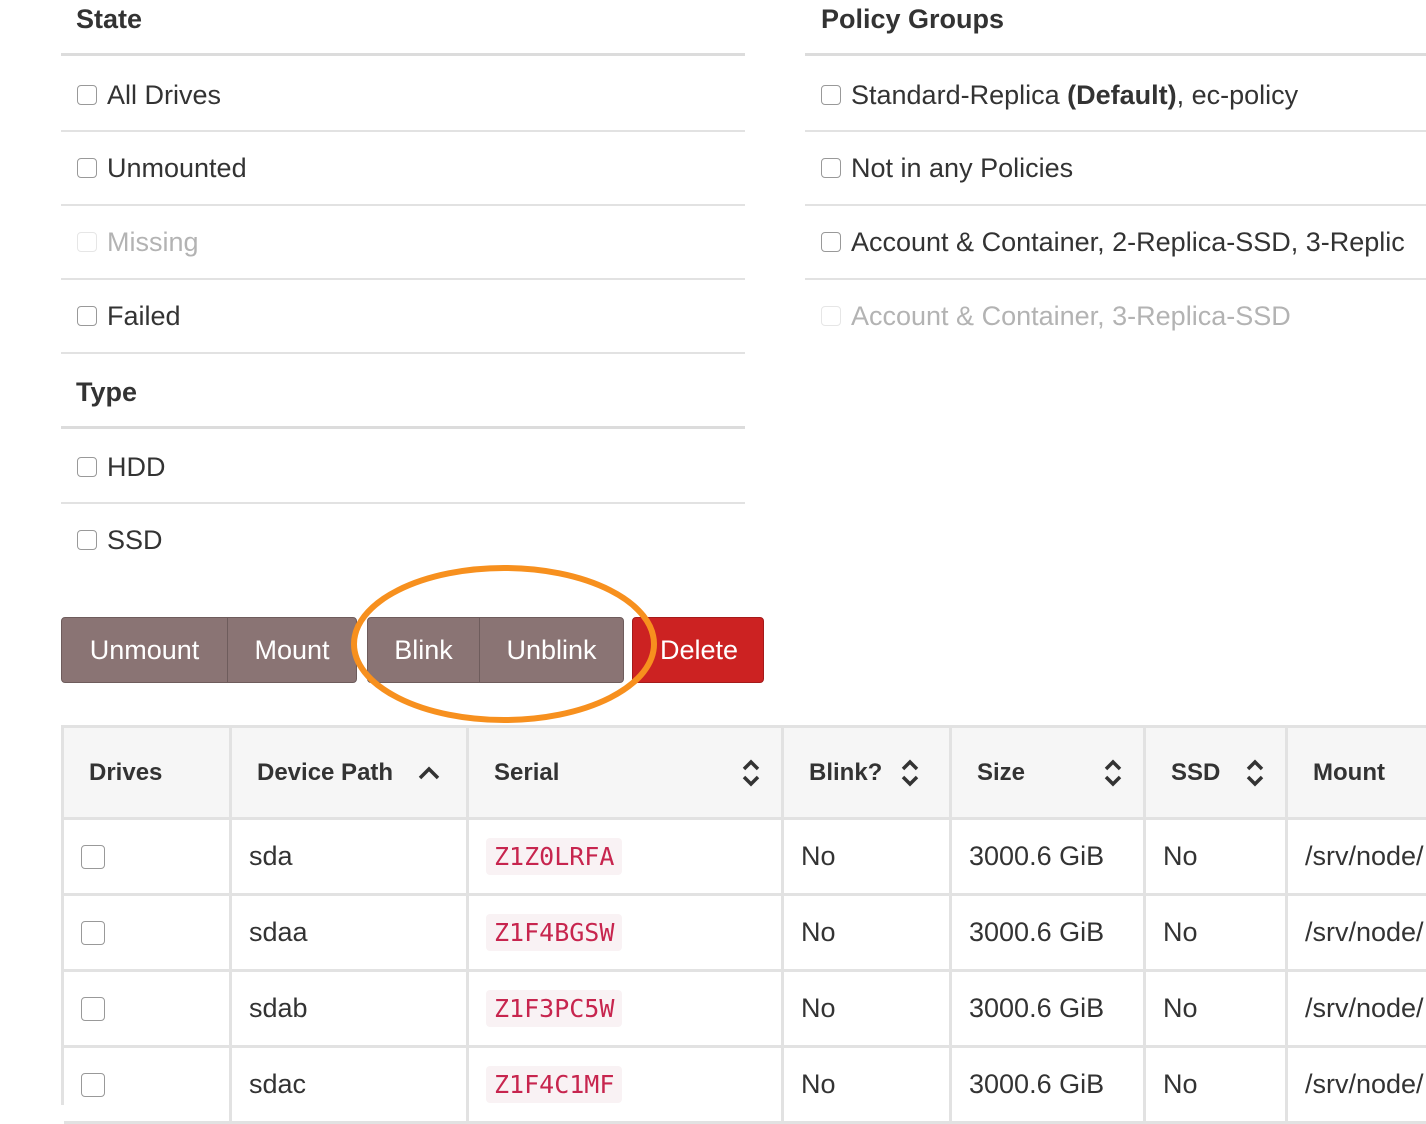  What do you see at coordinates (1237, 94) in the screenshot?
I see `policy-name-suffix: , ec-policy` at bounding box center [1237, 94].